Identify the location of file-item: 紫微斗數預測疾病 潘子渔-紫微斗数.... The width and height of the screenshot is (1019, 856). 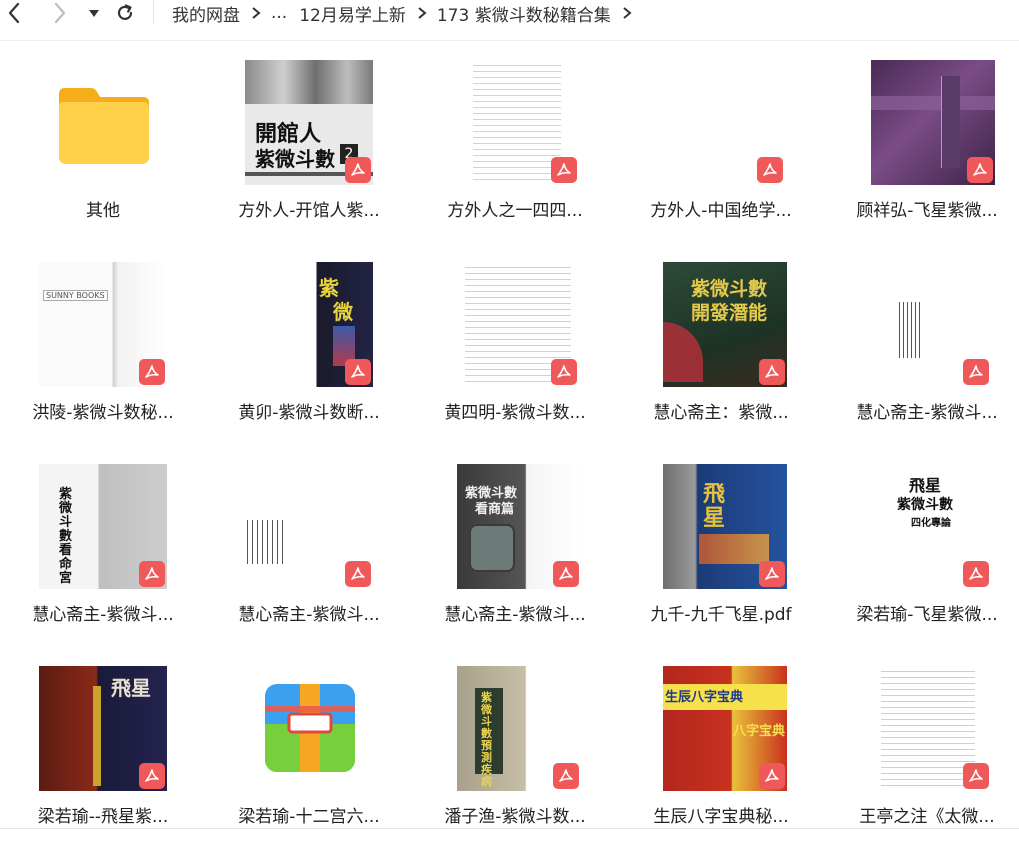
(515, 753).